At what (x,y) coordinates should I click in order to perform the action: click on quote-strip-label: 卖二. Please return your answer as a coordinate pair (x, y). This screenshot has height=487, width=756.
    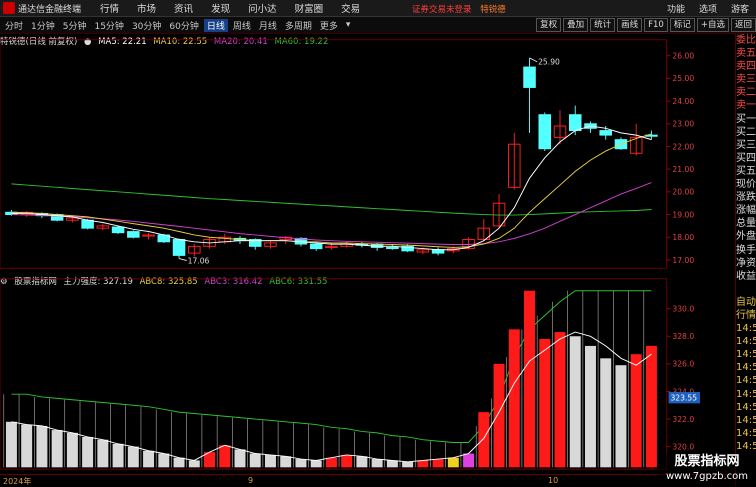
    Looking at the image, I should click on (746, 92).